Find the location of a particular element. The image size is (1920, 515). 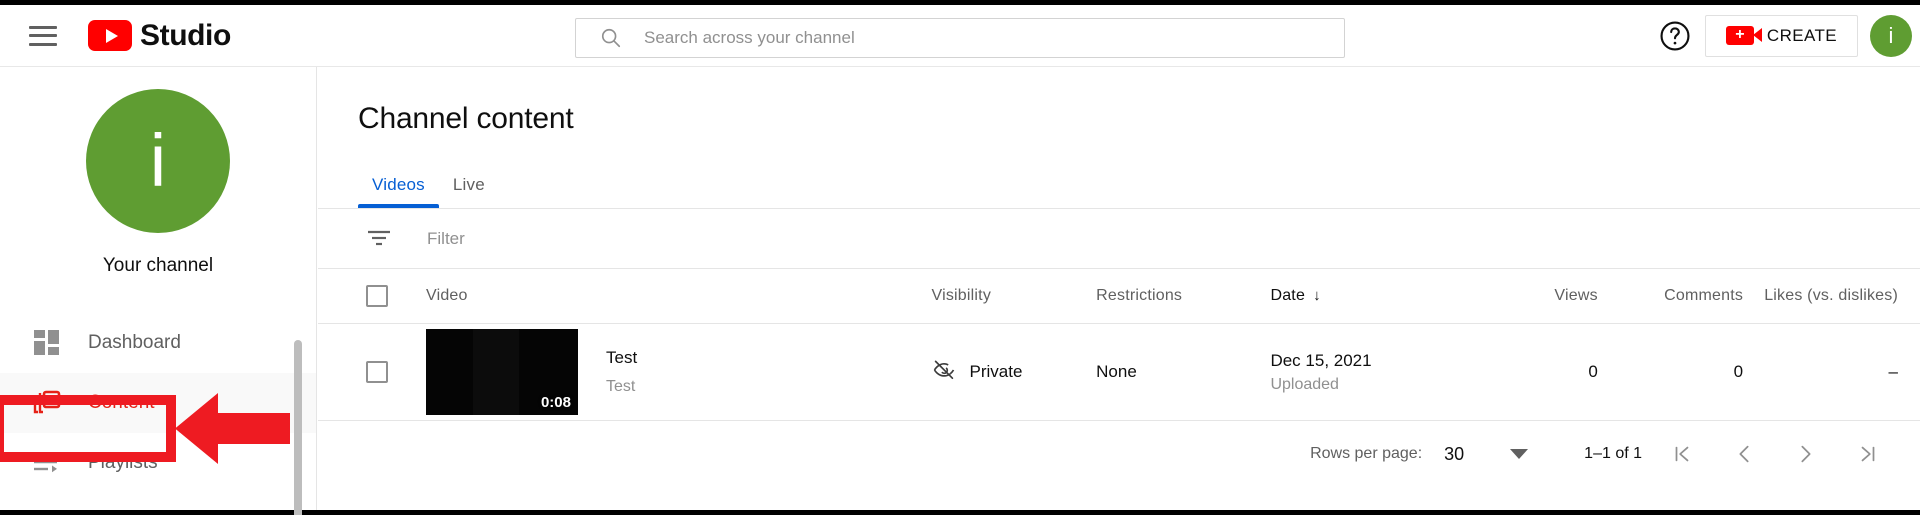

restrictions-value: None is located at coordinates (1116, 371).